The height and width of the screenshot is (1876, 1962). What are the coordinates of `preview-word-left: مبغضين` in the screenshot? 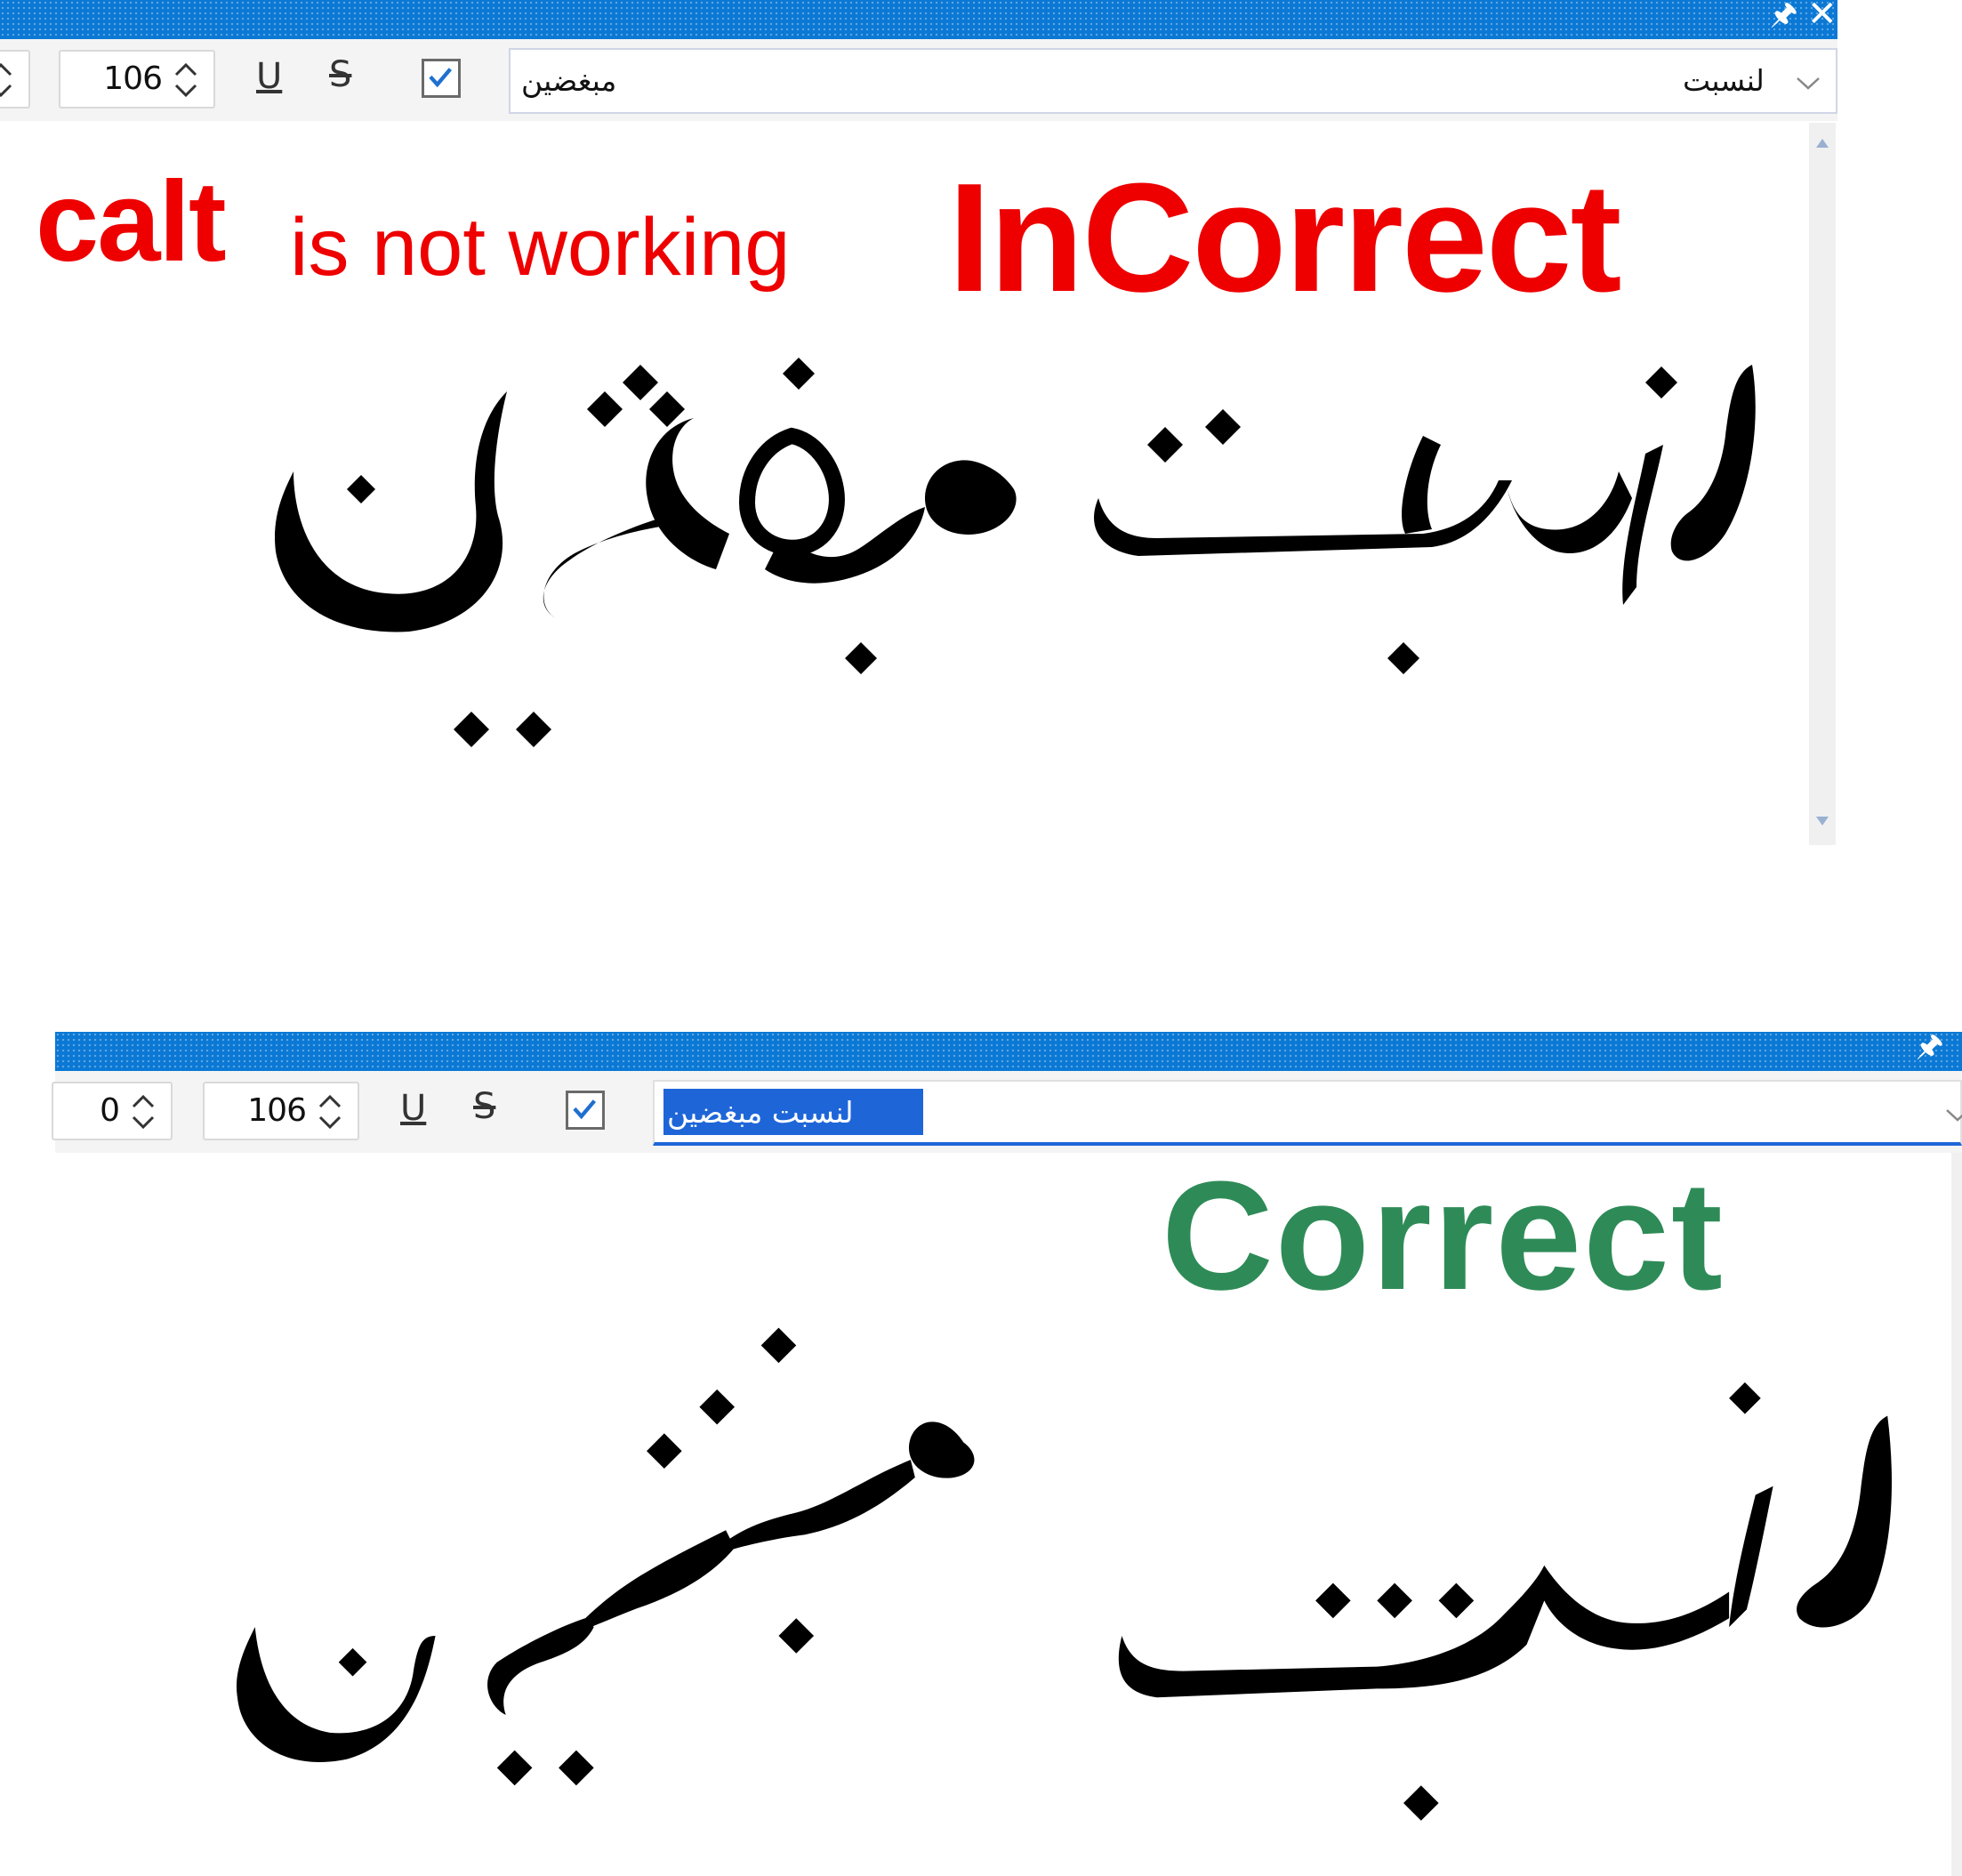 It's located at (569, 80).